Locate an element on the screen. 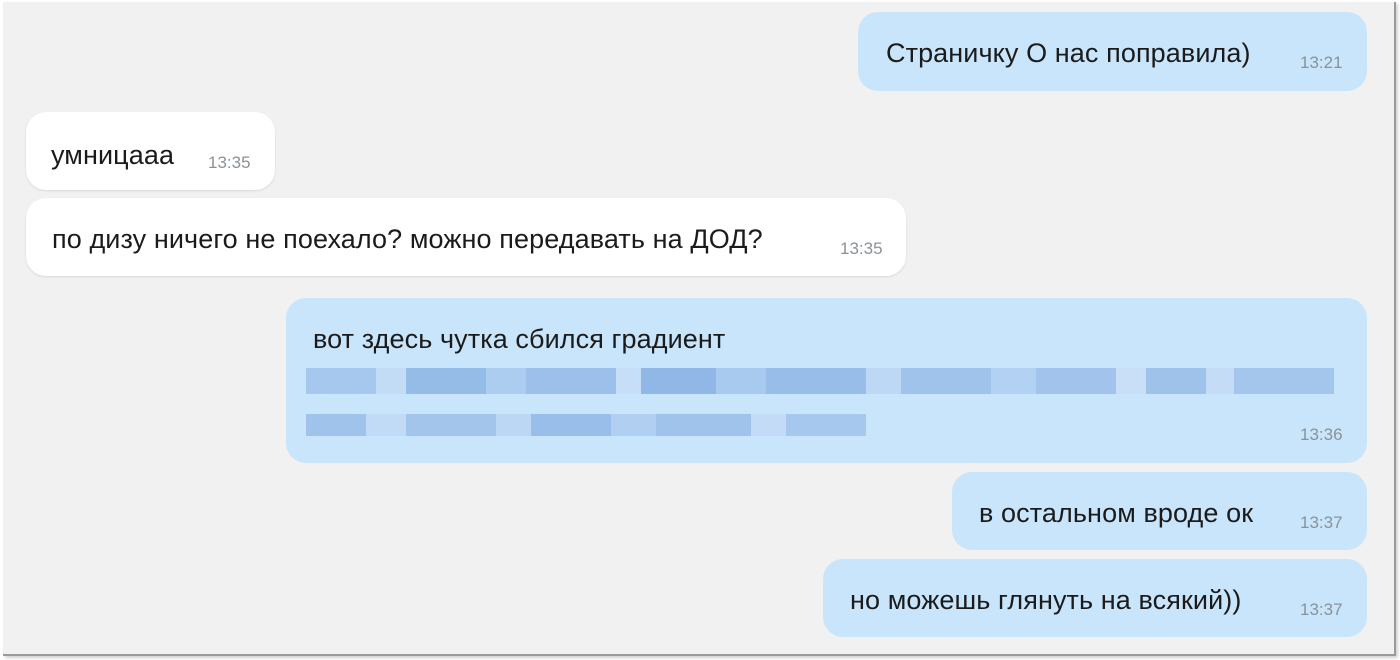 The image size is (1400, 660). message-text: умницааа is located at coordinates (113, 155).